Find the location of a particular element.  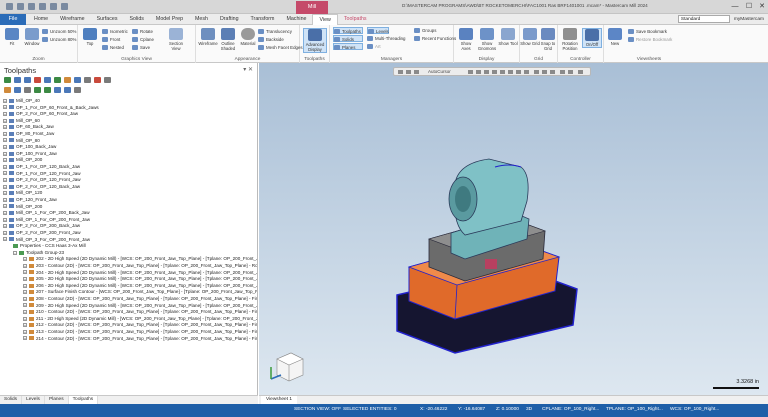

show-gnomons-button: Show Gnomons is located at coordinates (487, 39).